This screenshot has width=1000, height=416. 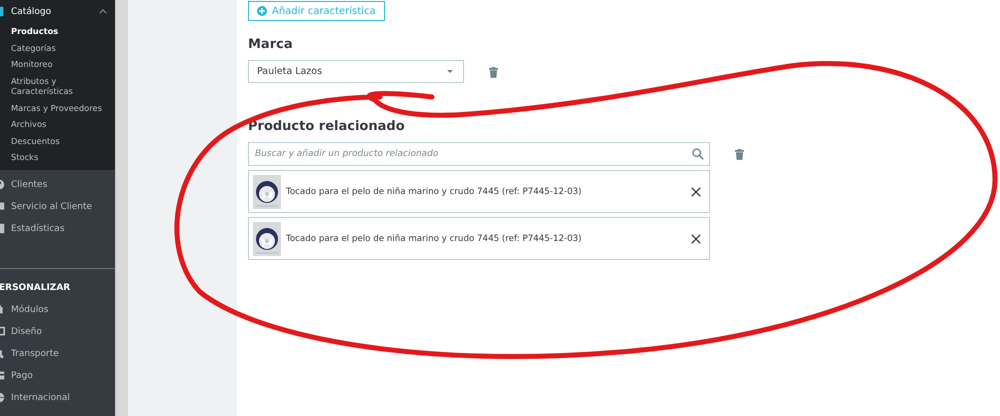 I want to click on submenu-item: Monitoreo, so click(x=57, y=64).